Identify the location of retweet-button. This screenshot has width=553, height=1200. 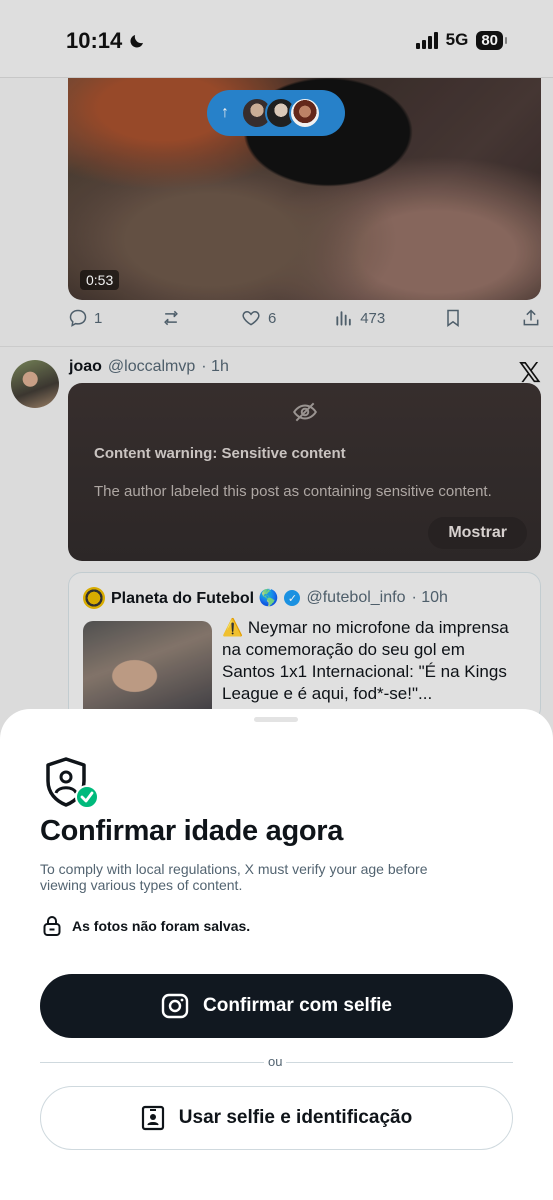
(171, 318).